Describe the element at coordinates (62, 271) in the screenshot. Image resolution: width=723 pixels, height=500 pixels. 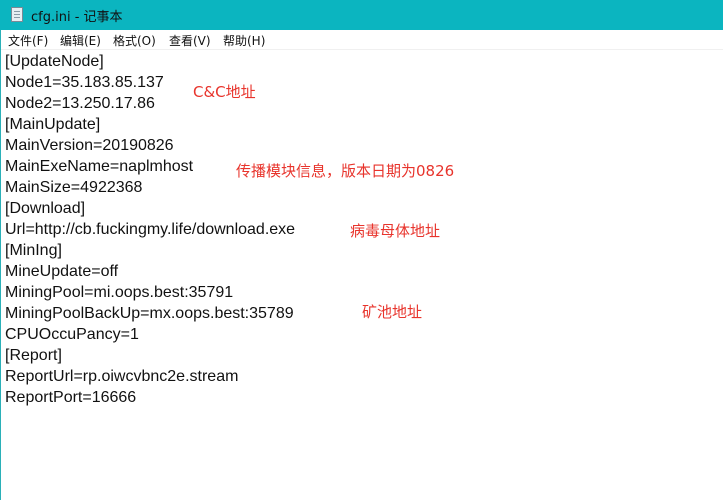
I see `text-line: MineUpdate=off` at that location.